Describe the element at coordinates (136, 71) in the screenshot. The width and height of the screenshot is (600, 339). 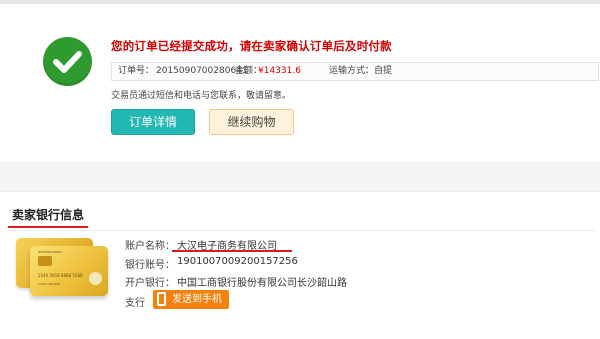
I see `order-number-label: 订单号：` at that location.